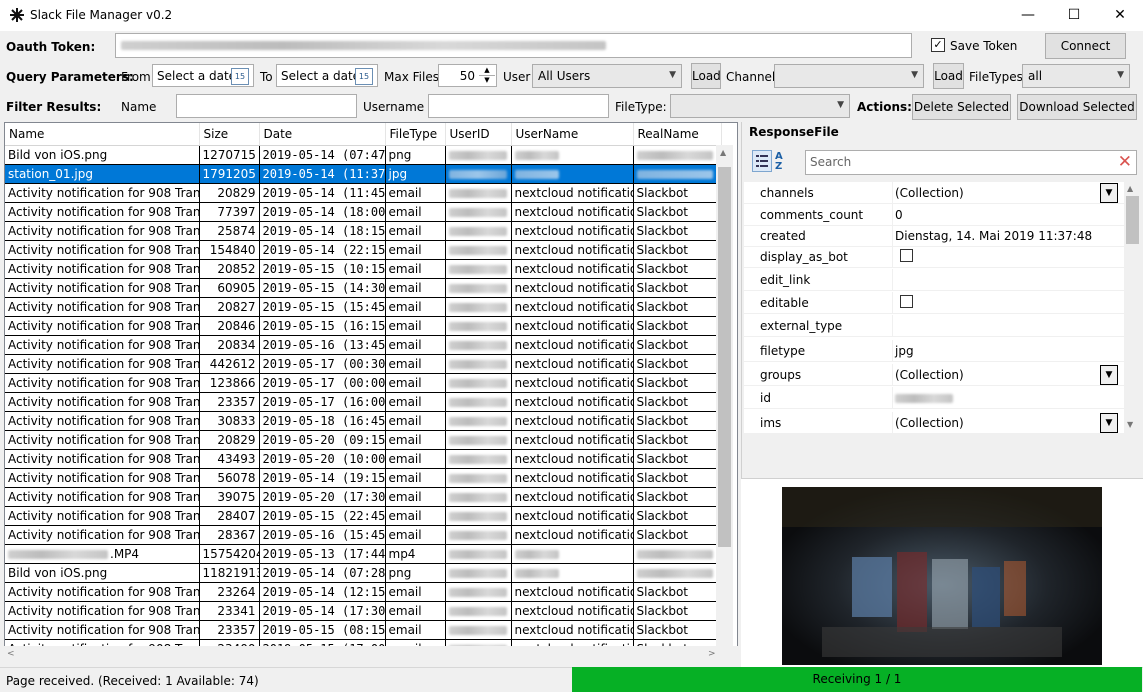 Image resolution: width=1143 pixels, height=692 pixels. I want to click on from-date-picker: Select a date 15, so click(203, 75).